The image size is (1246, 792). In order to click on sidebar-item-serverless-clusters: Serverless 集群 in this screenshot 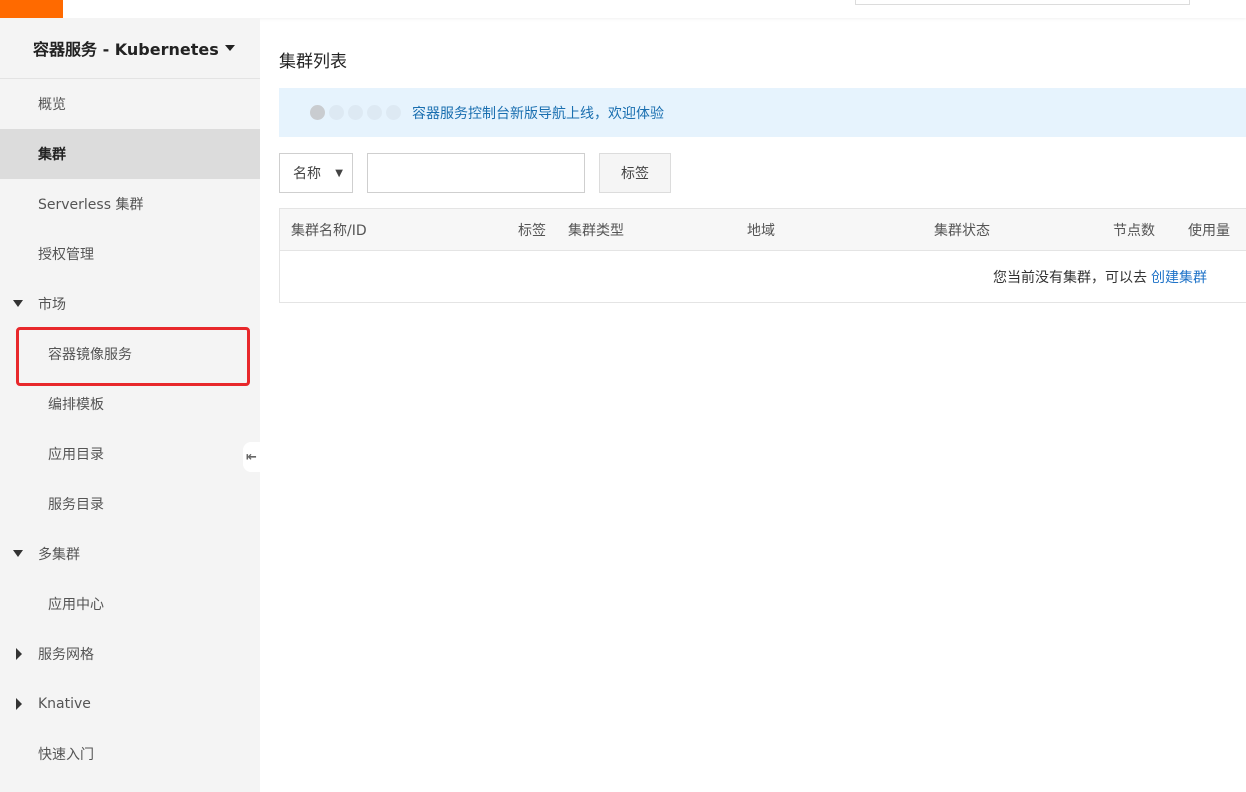, I will do `click(130, 204)`.